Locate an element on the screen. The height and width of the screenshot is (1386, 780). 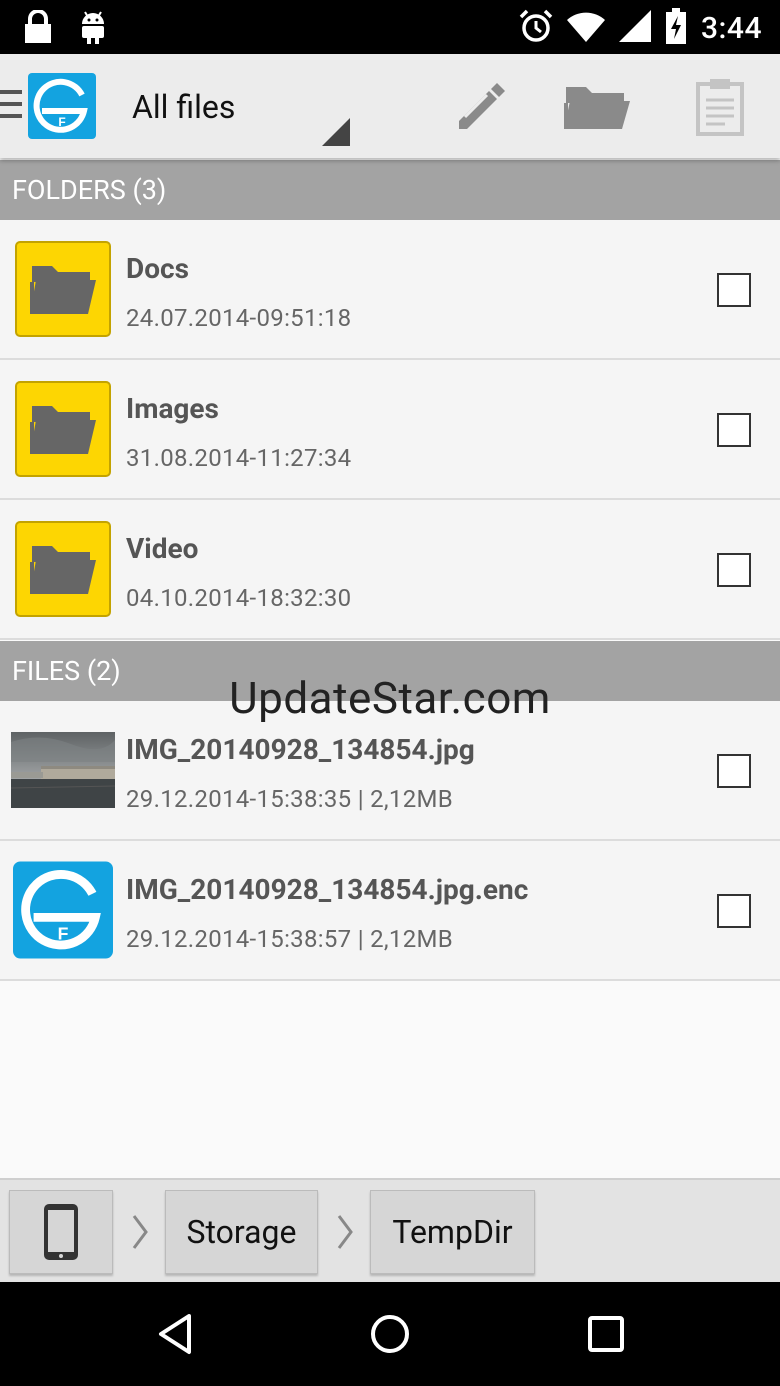
clock: 3:44 is located at coordinates (731, 28).